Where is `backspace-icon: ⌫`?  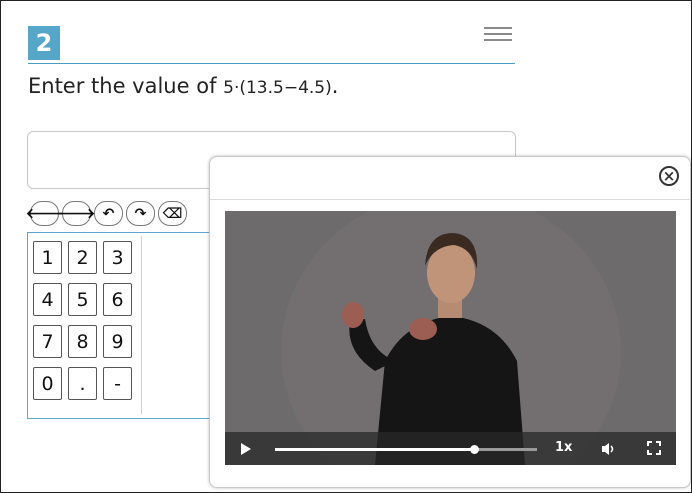 backspace-icon: ⌫ is located at coordinates (172, 213).